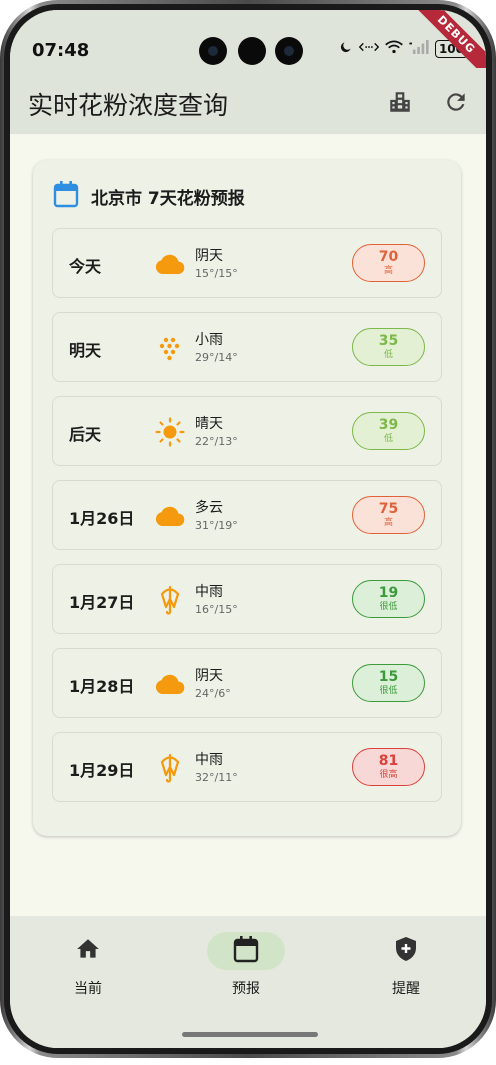 This screenshot has width=496, height=1065. Describe the element at coordinates (170, 432) in the screenshot. I see `sun-icon` at that location.